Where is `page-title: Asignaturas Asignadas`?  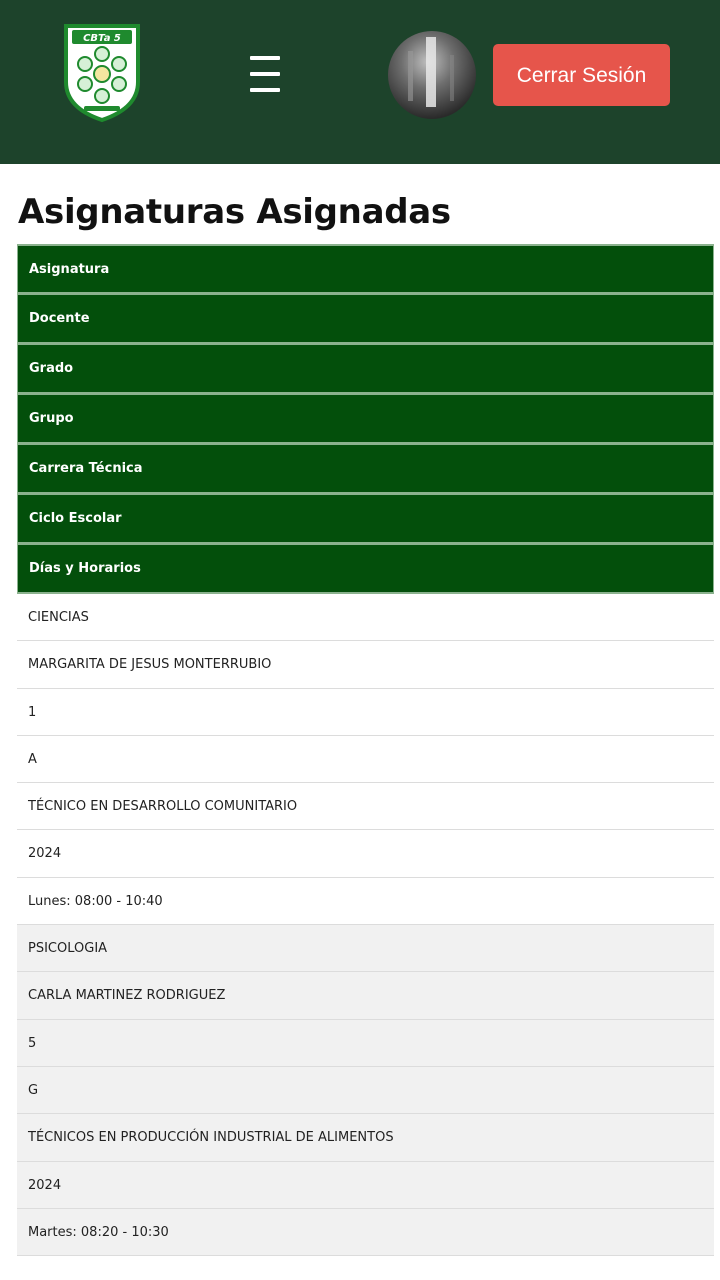
page-title: Asignaturas Asignadas is located at coordinates (234, 212).